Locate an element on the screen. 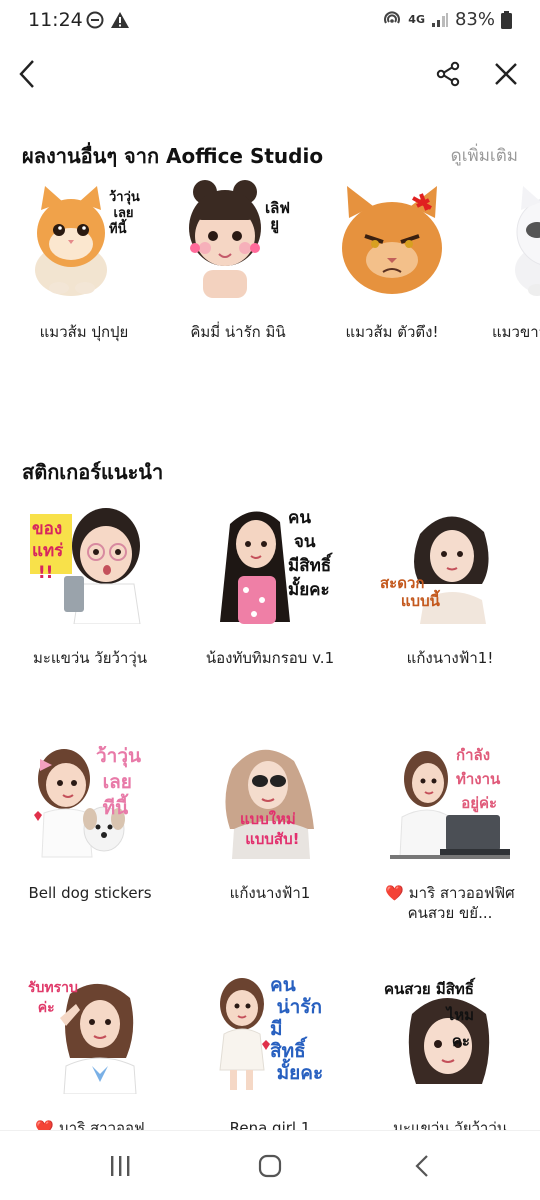  sticker-thumbnail: คน น่ารัก มี สิทธิ์ มั้ยคะ is located at coordinates (270, 1034).